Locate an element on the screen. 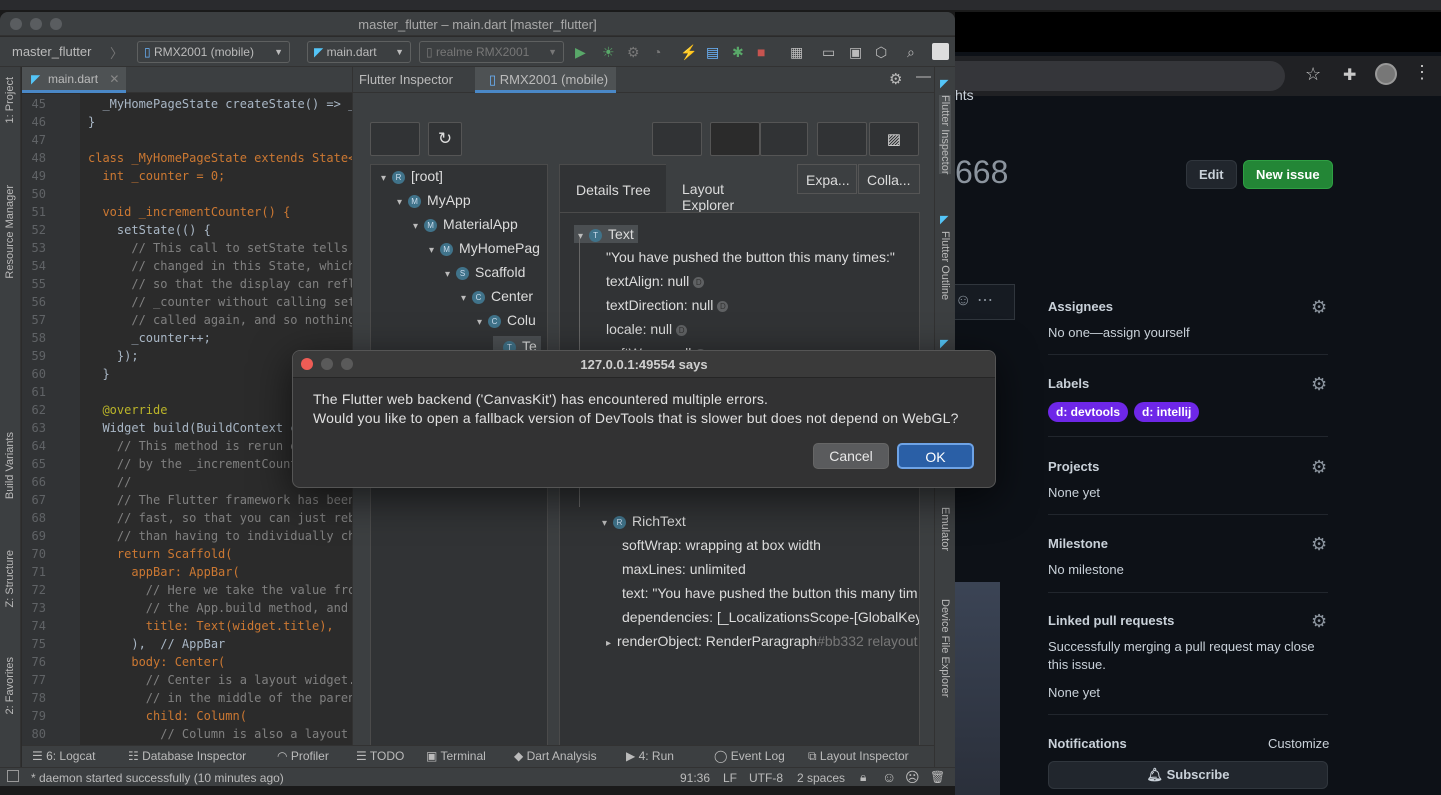 This screenshot has width=1441, height=795. details-row: locale: null D is located at coordinates (647, 329).